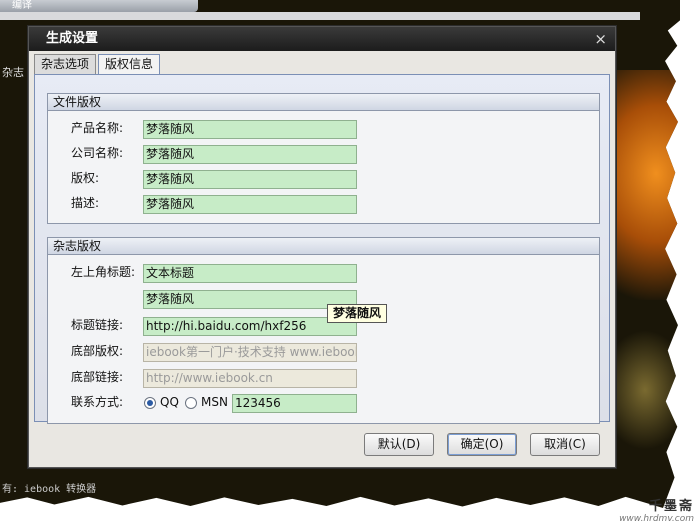  What do you see at coordinates (150, 403) in the screenshot?
I see `qq-radio` at bounding box center [150, 403].